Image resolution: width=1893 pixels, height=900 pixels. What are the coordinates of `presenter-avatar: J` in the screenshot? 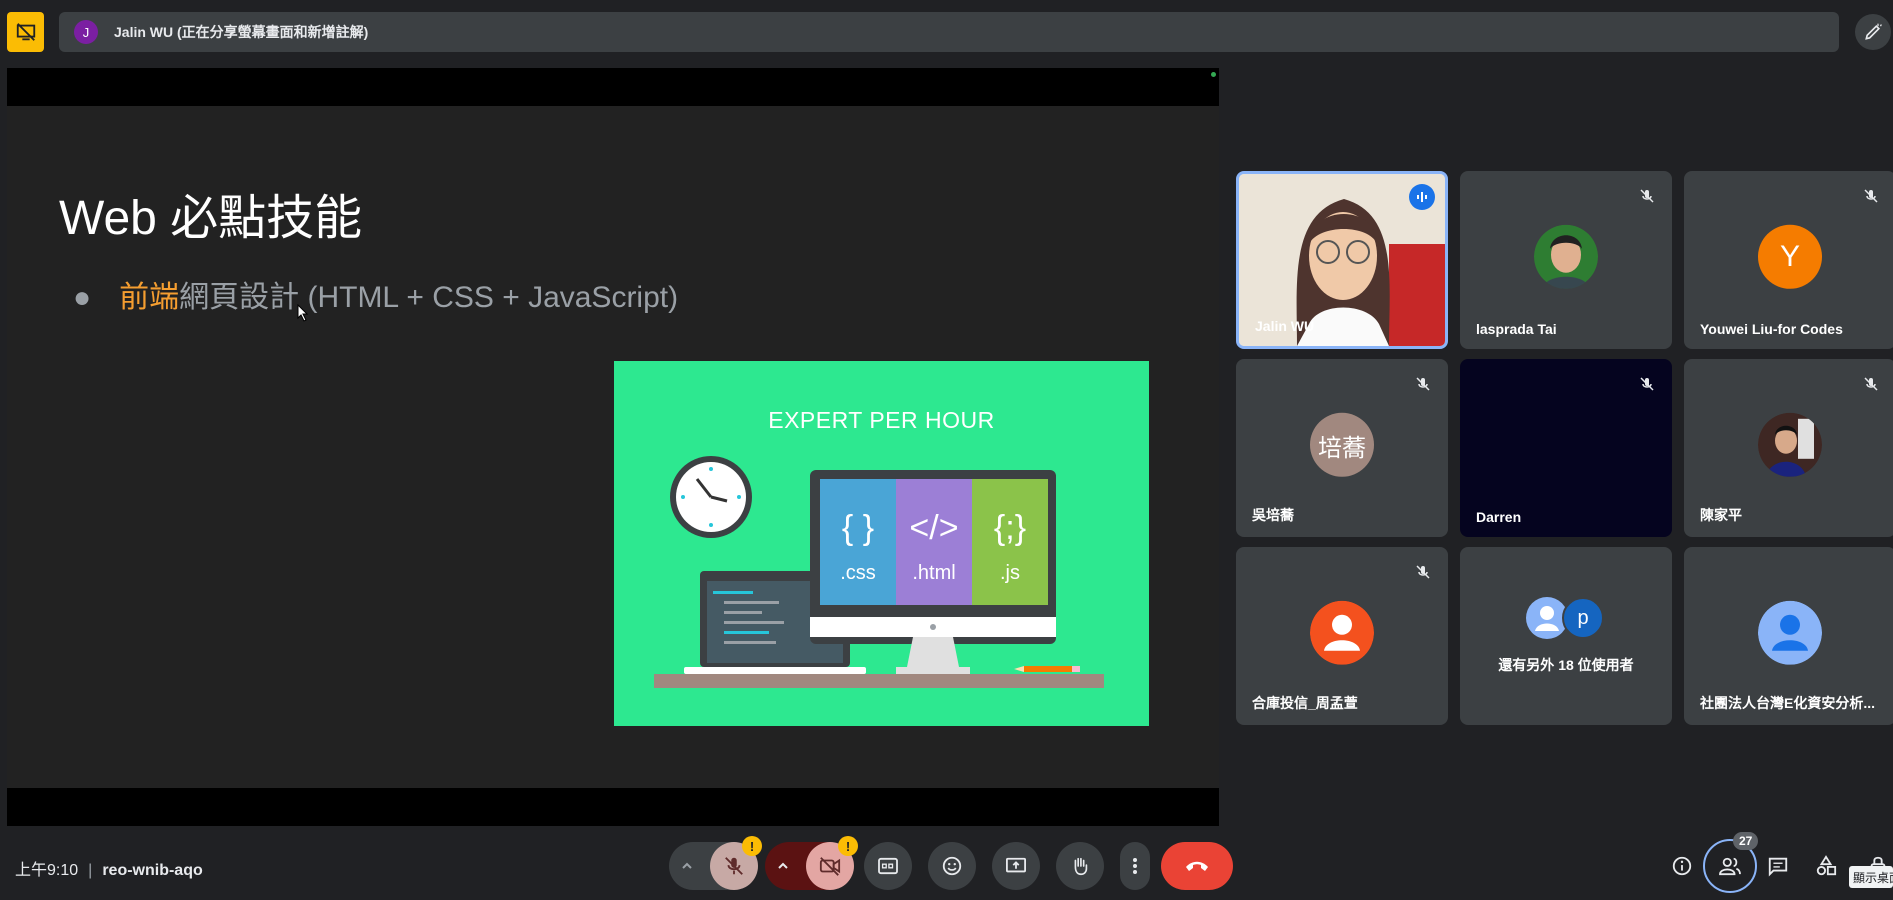 It's located at (86, 32).